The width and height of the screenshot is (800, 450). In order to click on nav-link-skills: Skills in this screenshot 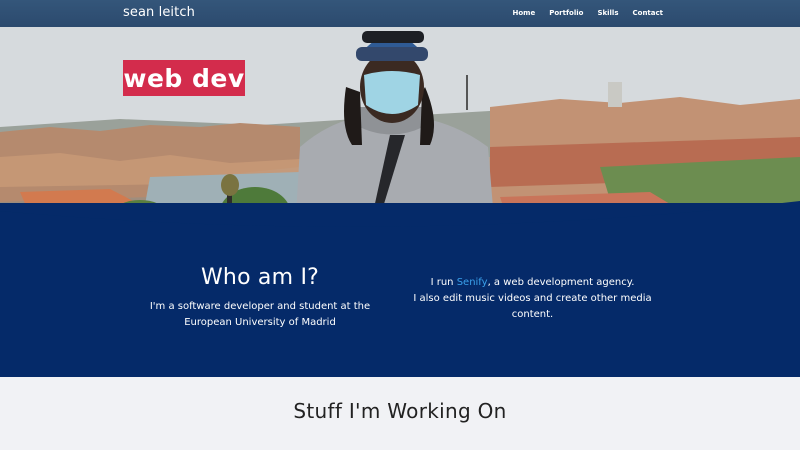, I will do `click(607, 13)`.